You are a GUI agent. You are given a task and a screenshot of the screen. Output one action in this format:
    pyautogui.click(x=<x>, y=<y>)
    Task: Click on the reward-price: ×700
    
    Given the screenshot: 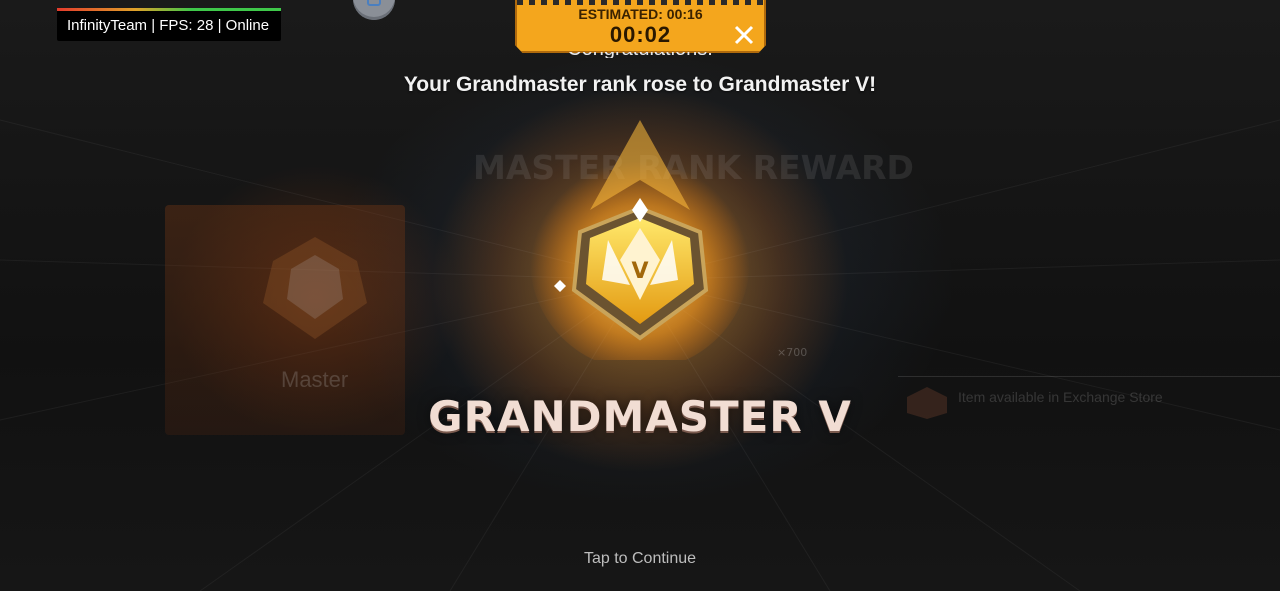 What is the action you would take?
    pyautogui.click(x=792, y=352)
    